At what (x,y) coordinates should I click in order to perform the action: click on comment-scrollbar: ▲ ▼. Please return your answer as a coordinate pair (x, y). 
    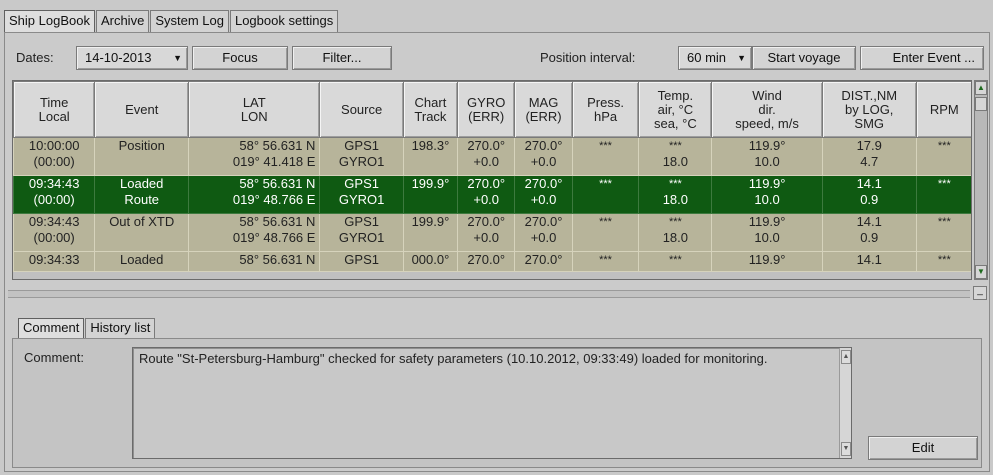
    Looking at the image, I should click on (845, 403).